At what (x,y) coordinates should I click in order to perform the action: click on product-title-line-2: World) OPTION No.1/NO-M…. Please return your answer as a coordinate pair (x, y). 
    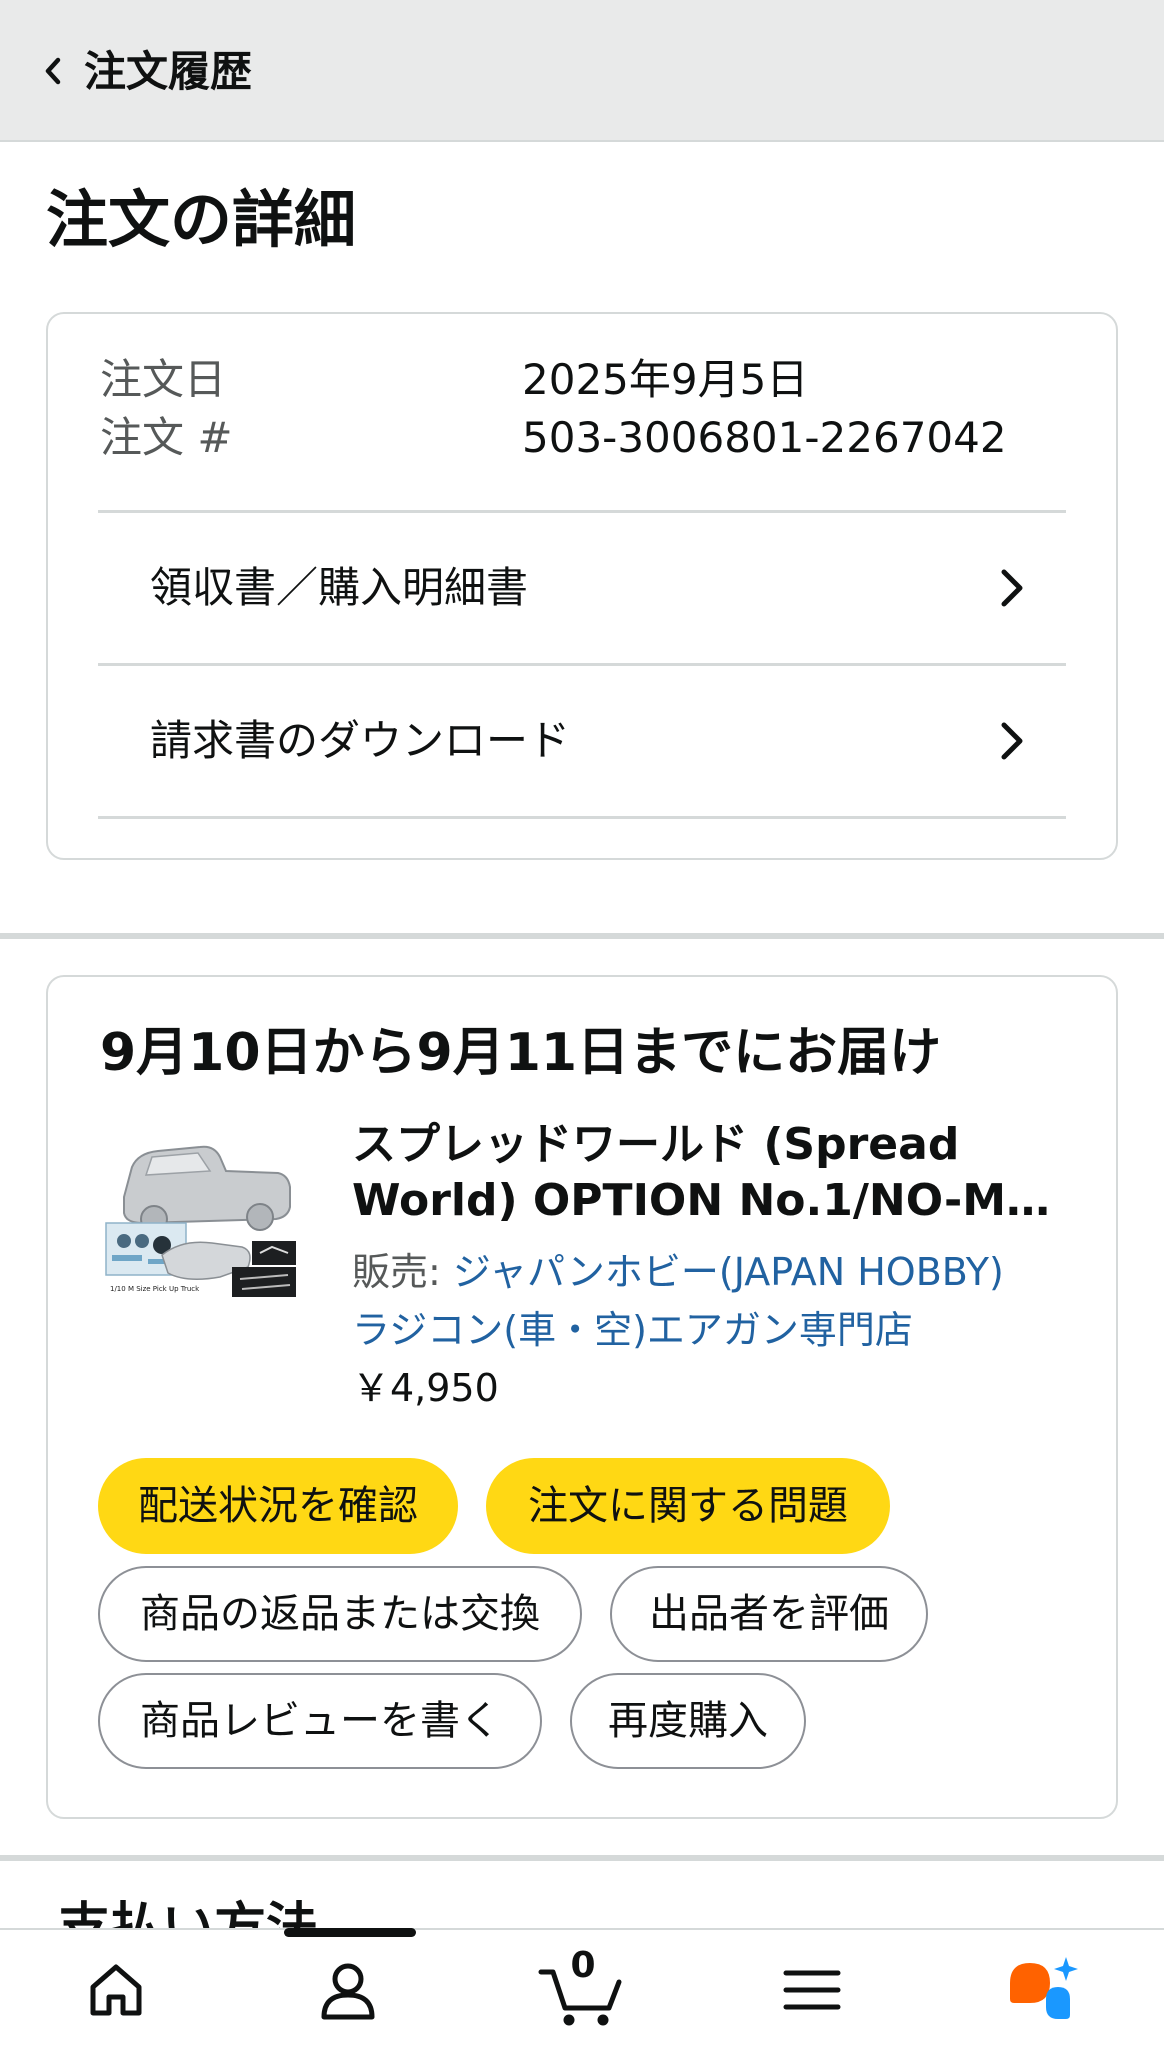
    Looking at the image, I should click on (702, 1201).